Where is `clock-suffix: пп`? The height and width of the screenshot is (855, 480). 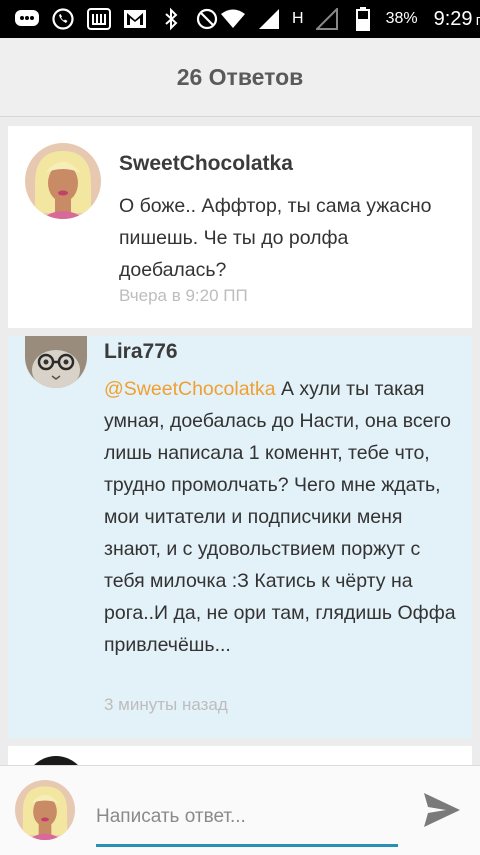 clock-suffix: пп is located at coordinates (478, 21).